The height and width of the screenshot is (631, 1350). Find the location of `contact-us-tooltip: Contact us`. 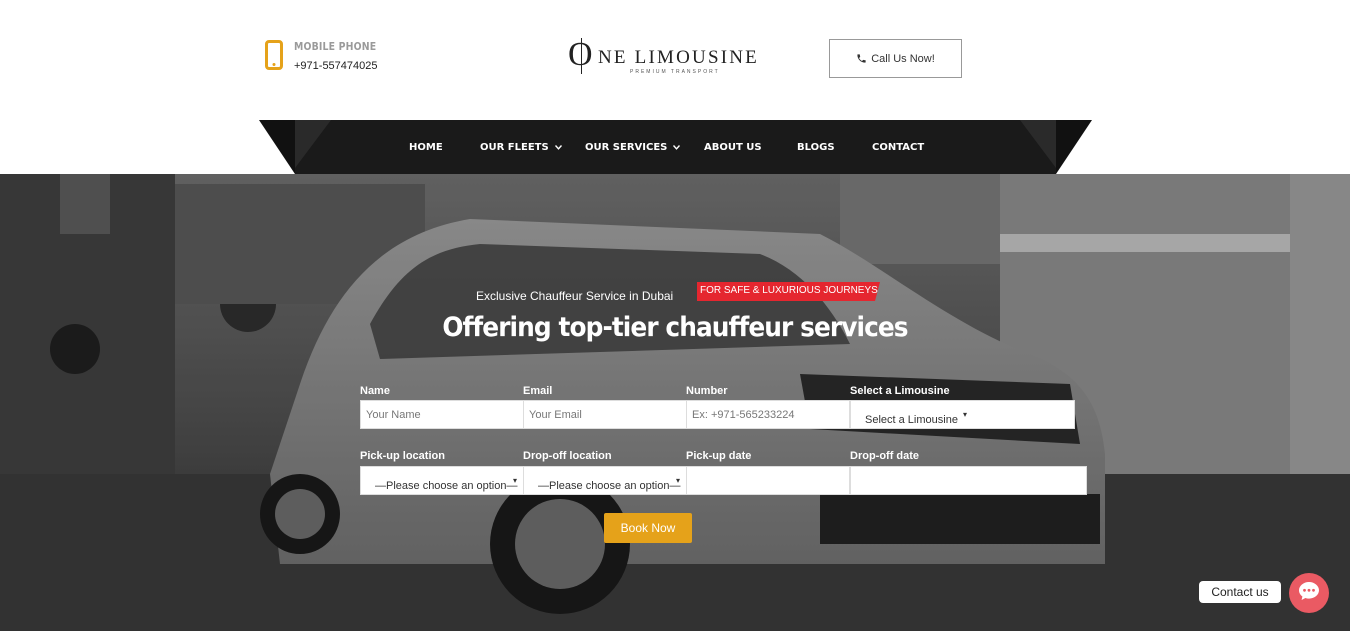

contact-us-tooltip: Contact us is located at coordinates (1240, 592).